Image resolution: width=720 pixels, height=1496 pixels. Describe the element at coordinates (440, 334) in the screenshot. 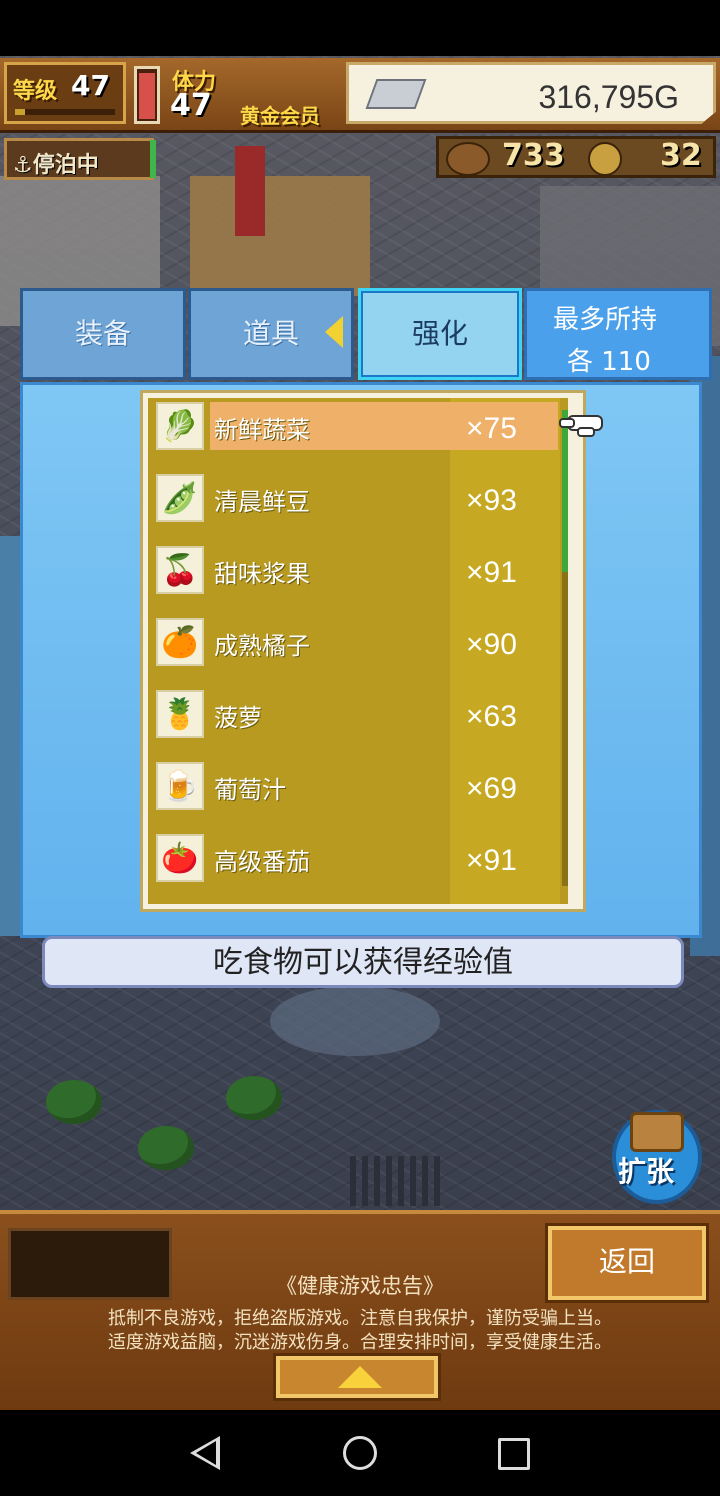

I see `tab-enhance: 强化` at that location.